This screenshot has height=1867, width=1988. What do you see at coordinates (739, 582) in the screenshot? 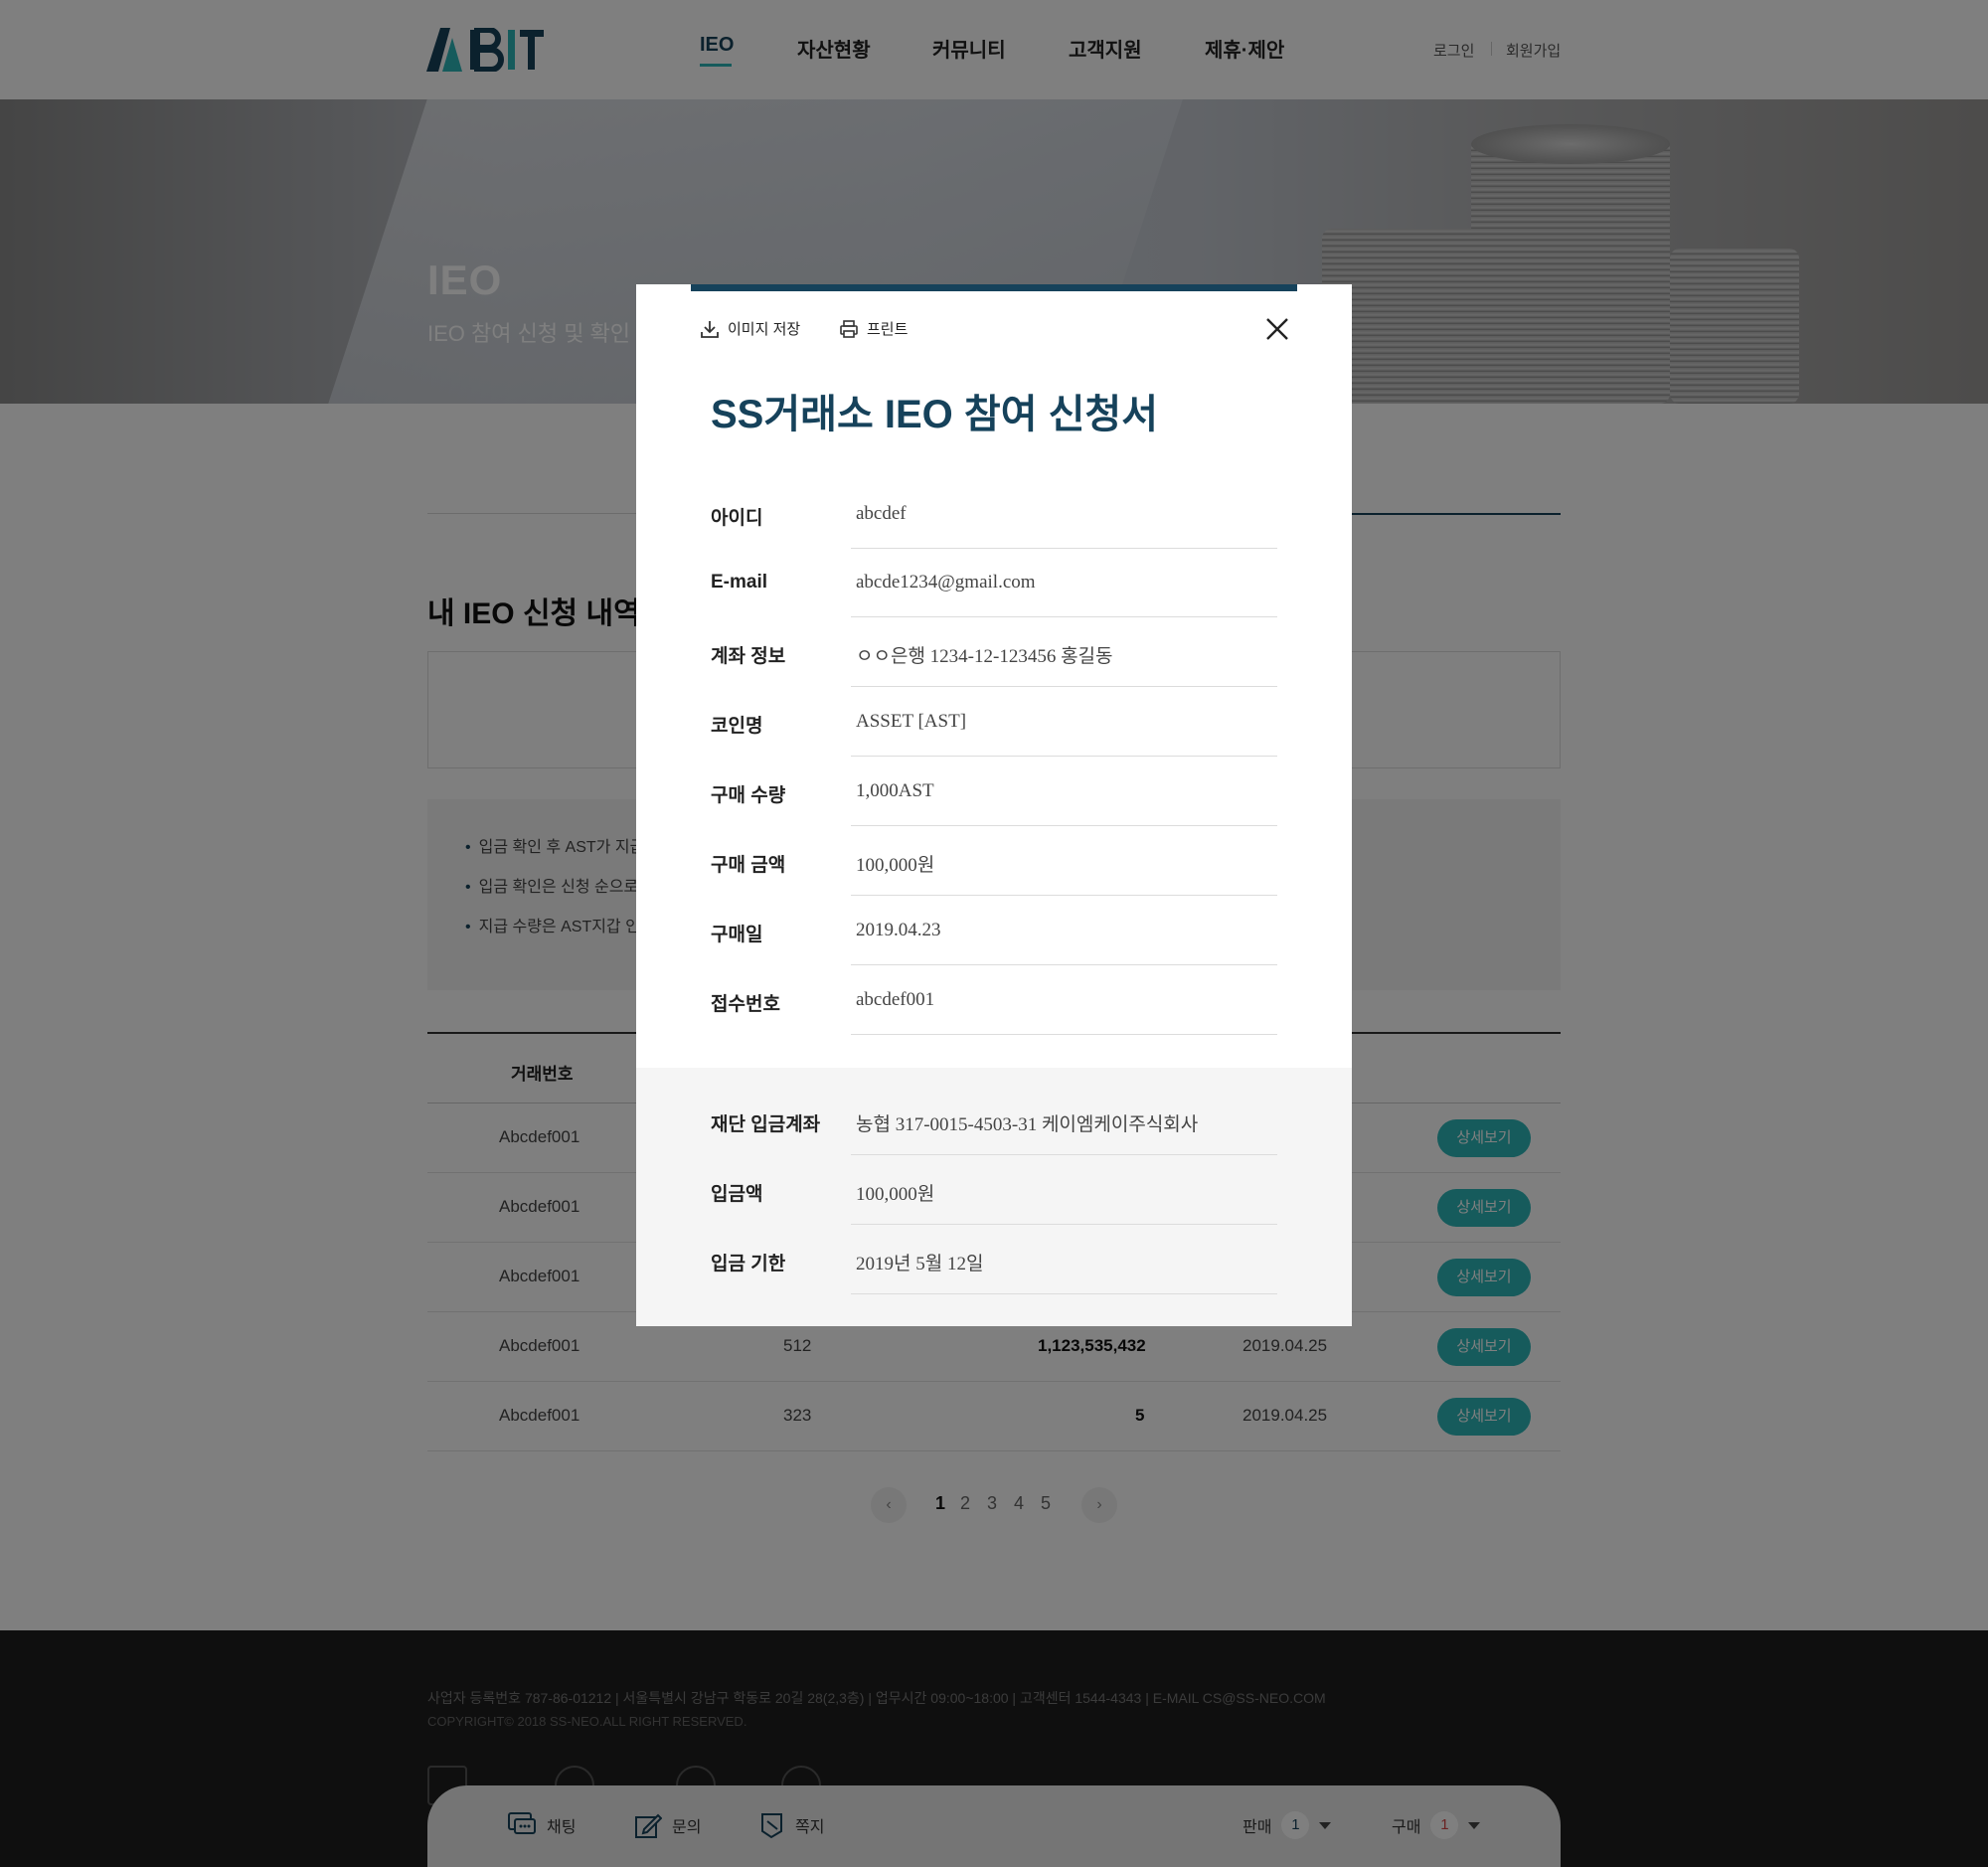
I see `field-label: E-mail` at bounding box center [739, 582].